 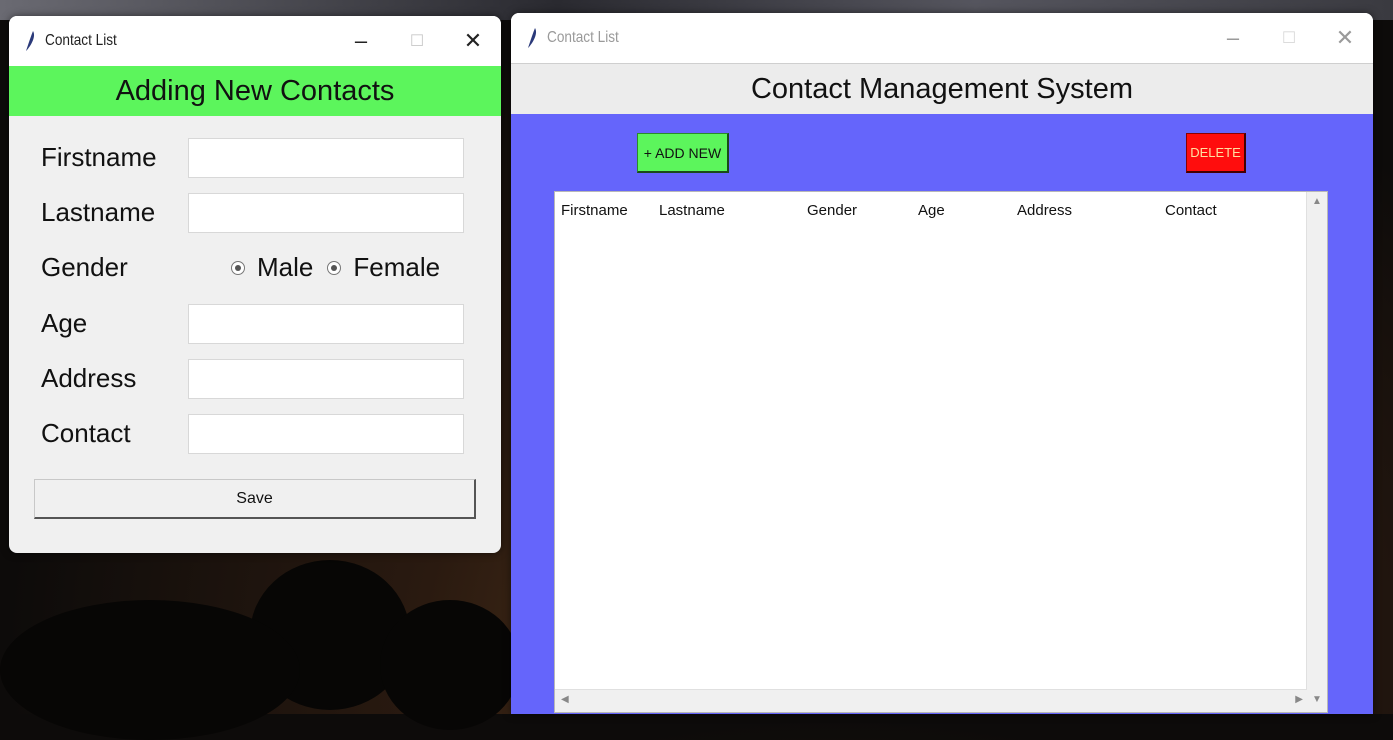 I want to click on firstname-row: Firstname, so click(x=255, y=160).